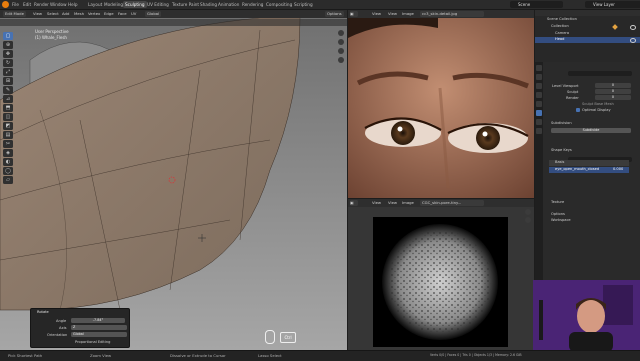  Describe the element at coordinates (452, 14) in the screenshot. I see `image-name-field: cc3_skin-detail.jpg` at that location.